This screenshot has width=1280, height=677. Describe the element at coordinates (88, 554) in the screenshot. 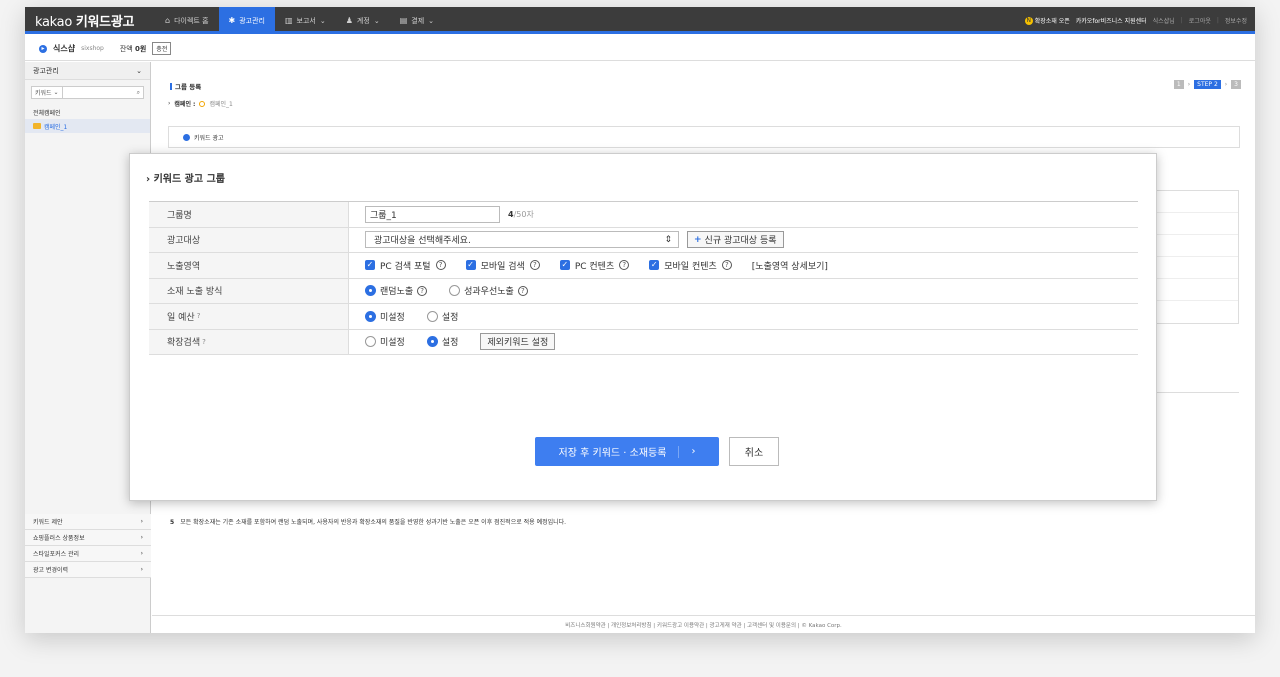

I see `sidebar-item-style-focus: 스타일포커스 관리 ›` at that location.